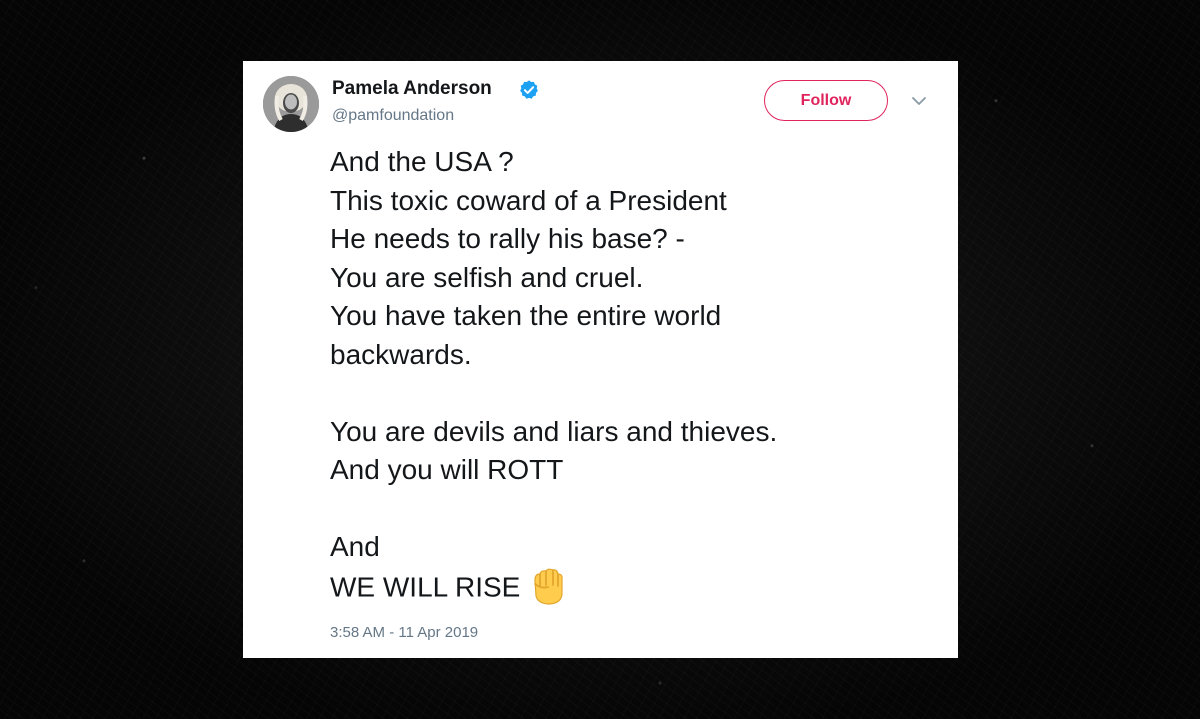 This screenshot has height=719, width=1200. What do you see at coordinates (529, 89) in the screenshot?
I see `verified-badge-icon` at bounding box center [529, 89].